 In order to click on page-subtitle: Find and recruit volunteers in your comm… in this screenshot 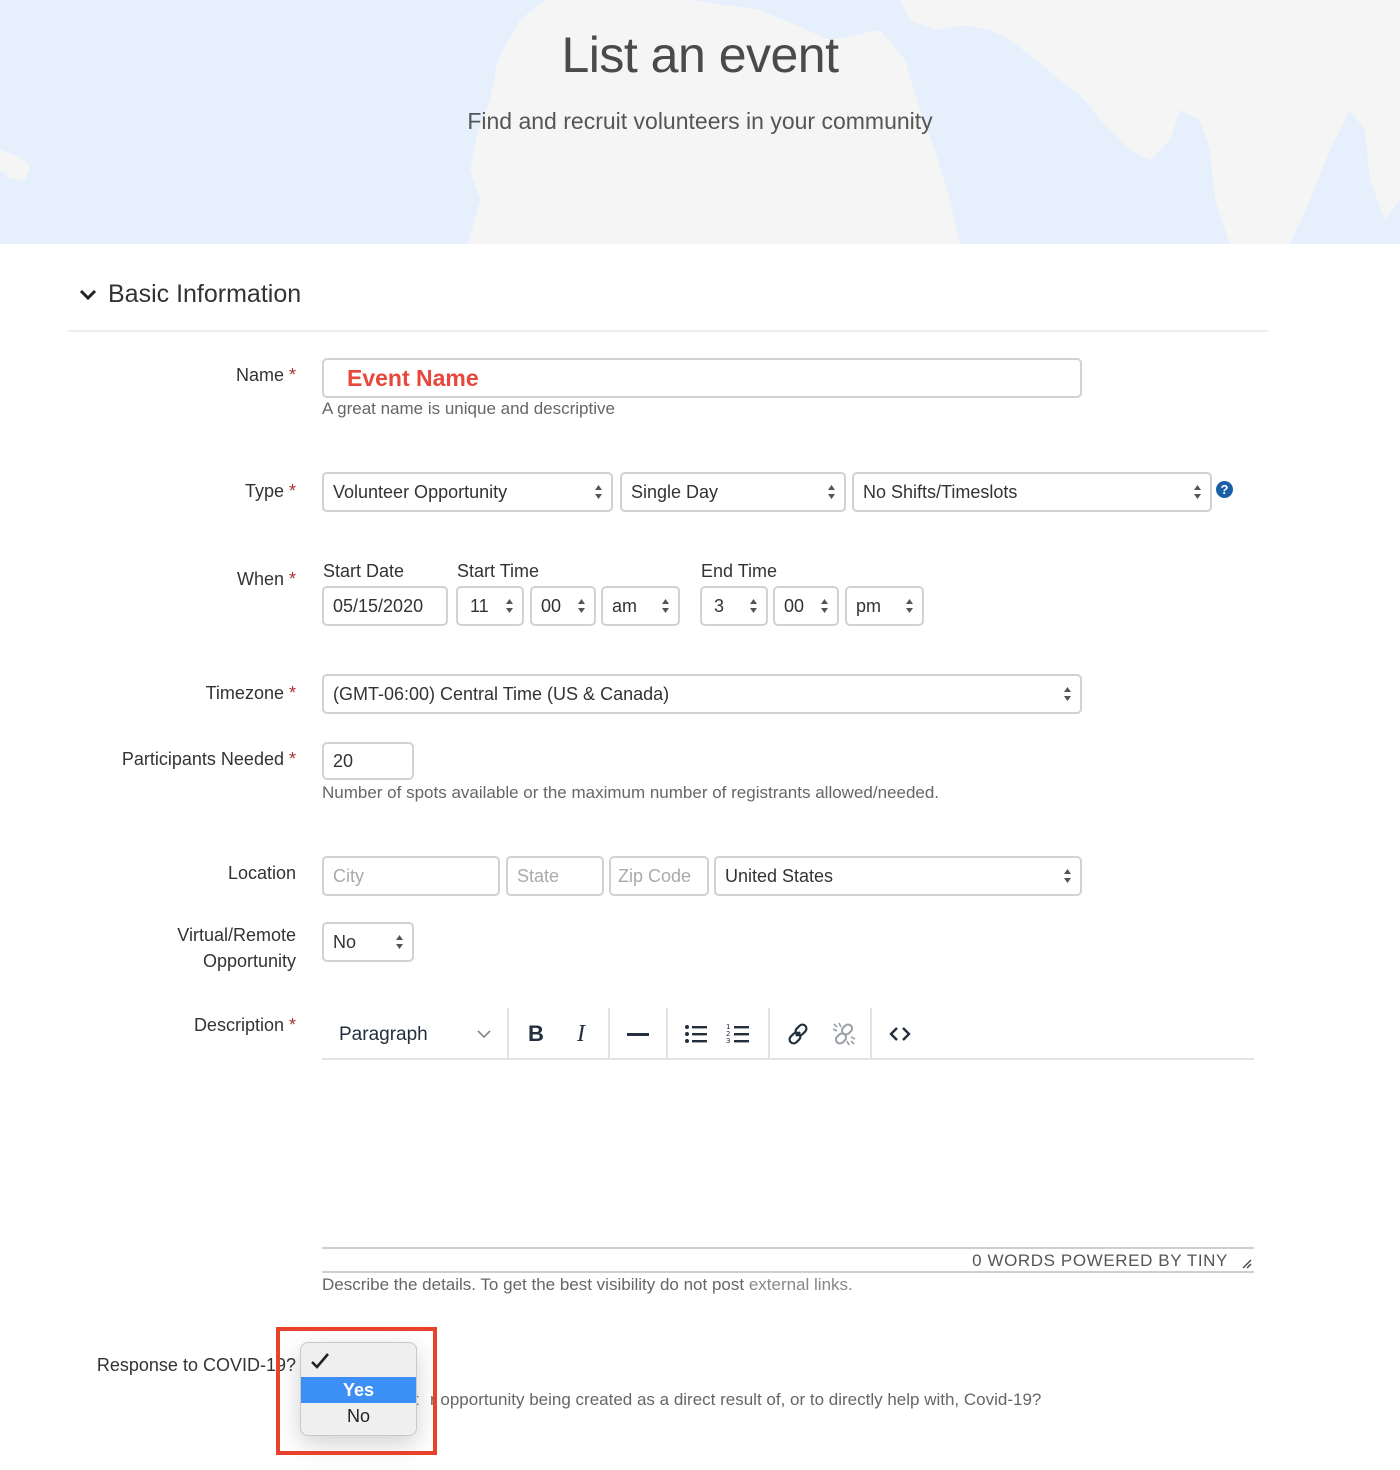, I will do `click(700, 121)`.